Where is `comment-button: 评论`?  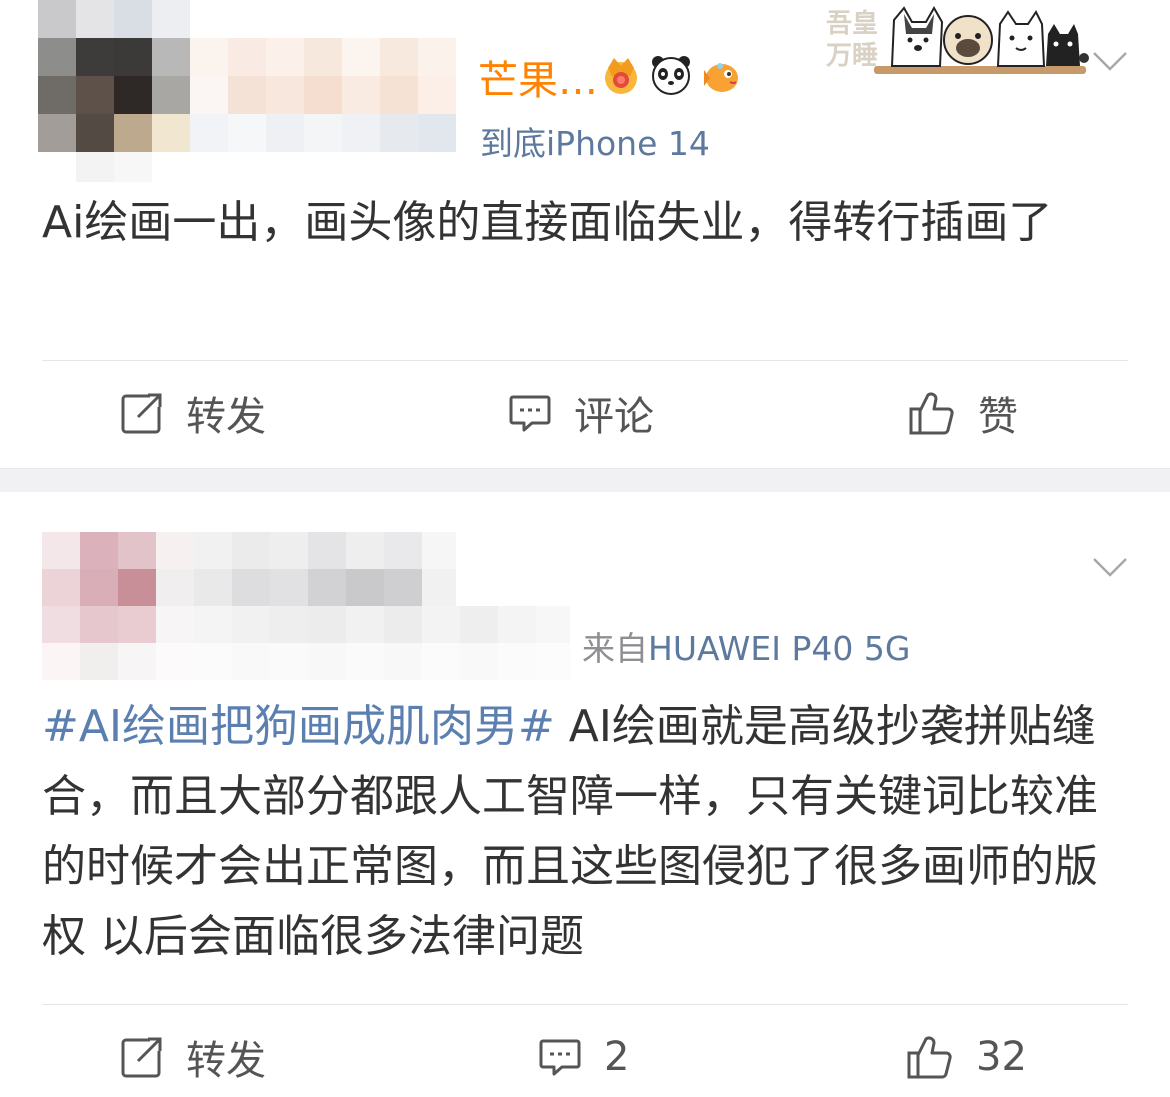 comment-button: 评论 is located at coordinates (581, 413).